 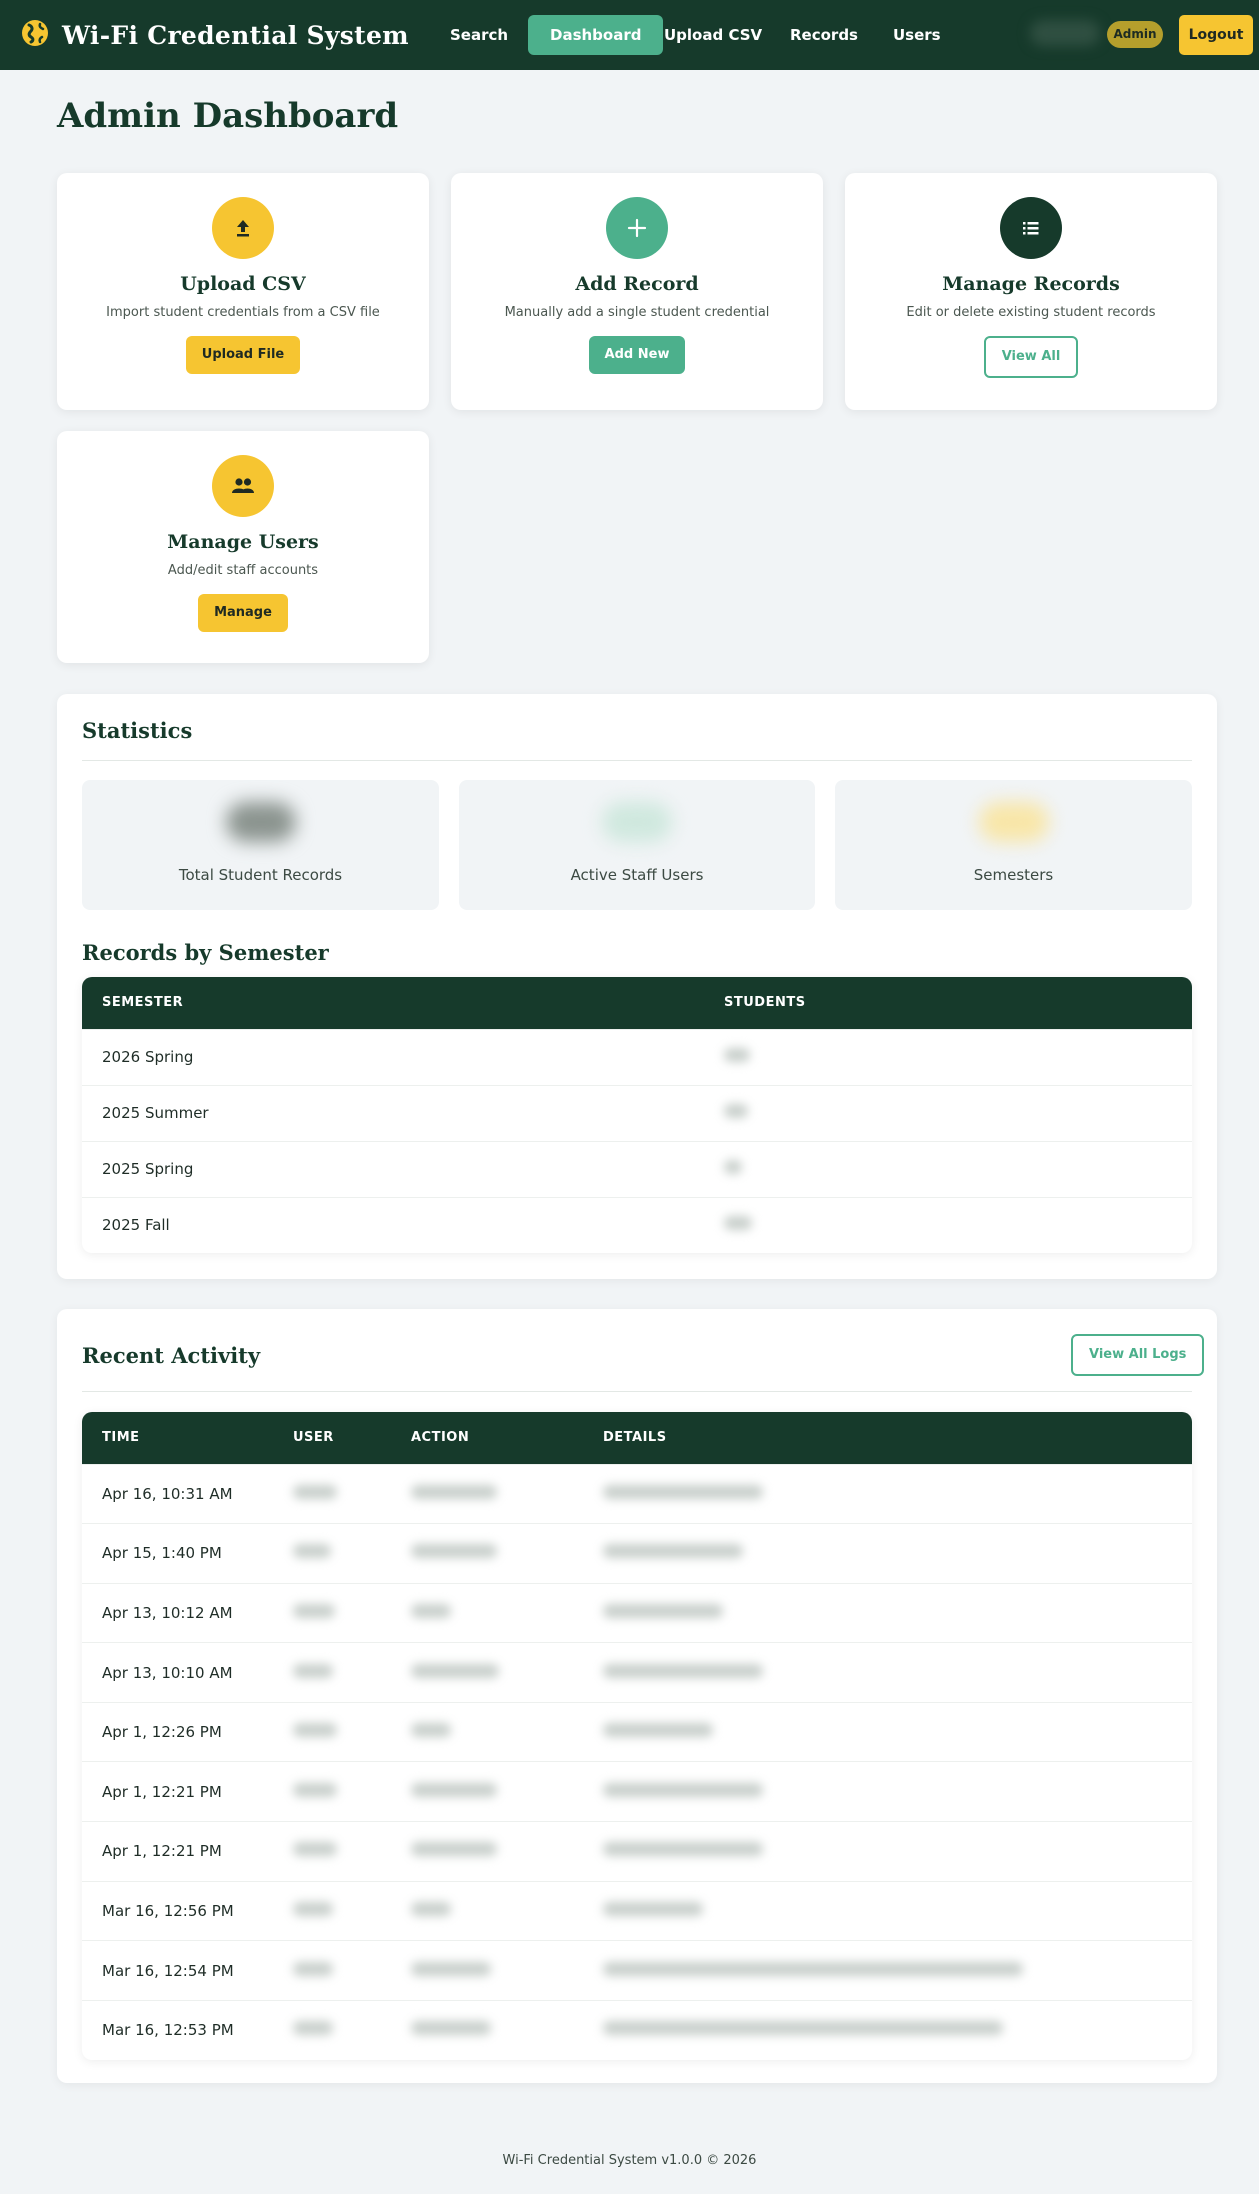 I want to click on table-row: Apr 15, 1:40 PM, so click(x=637, y=1553).